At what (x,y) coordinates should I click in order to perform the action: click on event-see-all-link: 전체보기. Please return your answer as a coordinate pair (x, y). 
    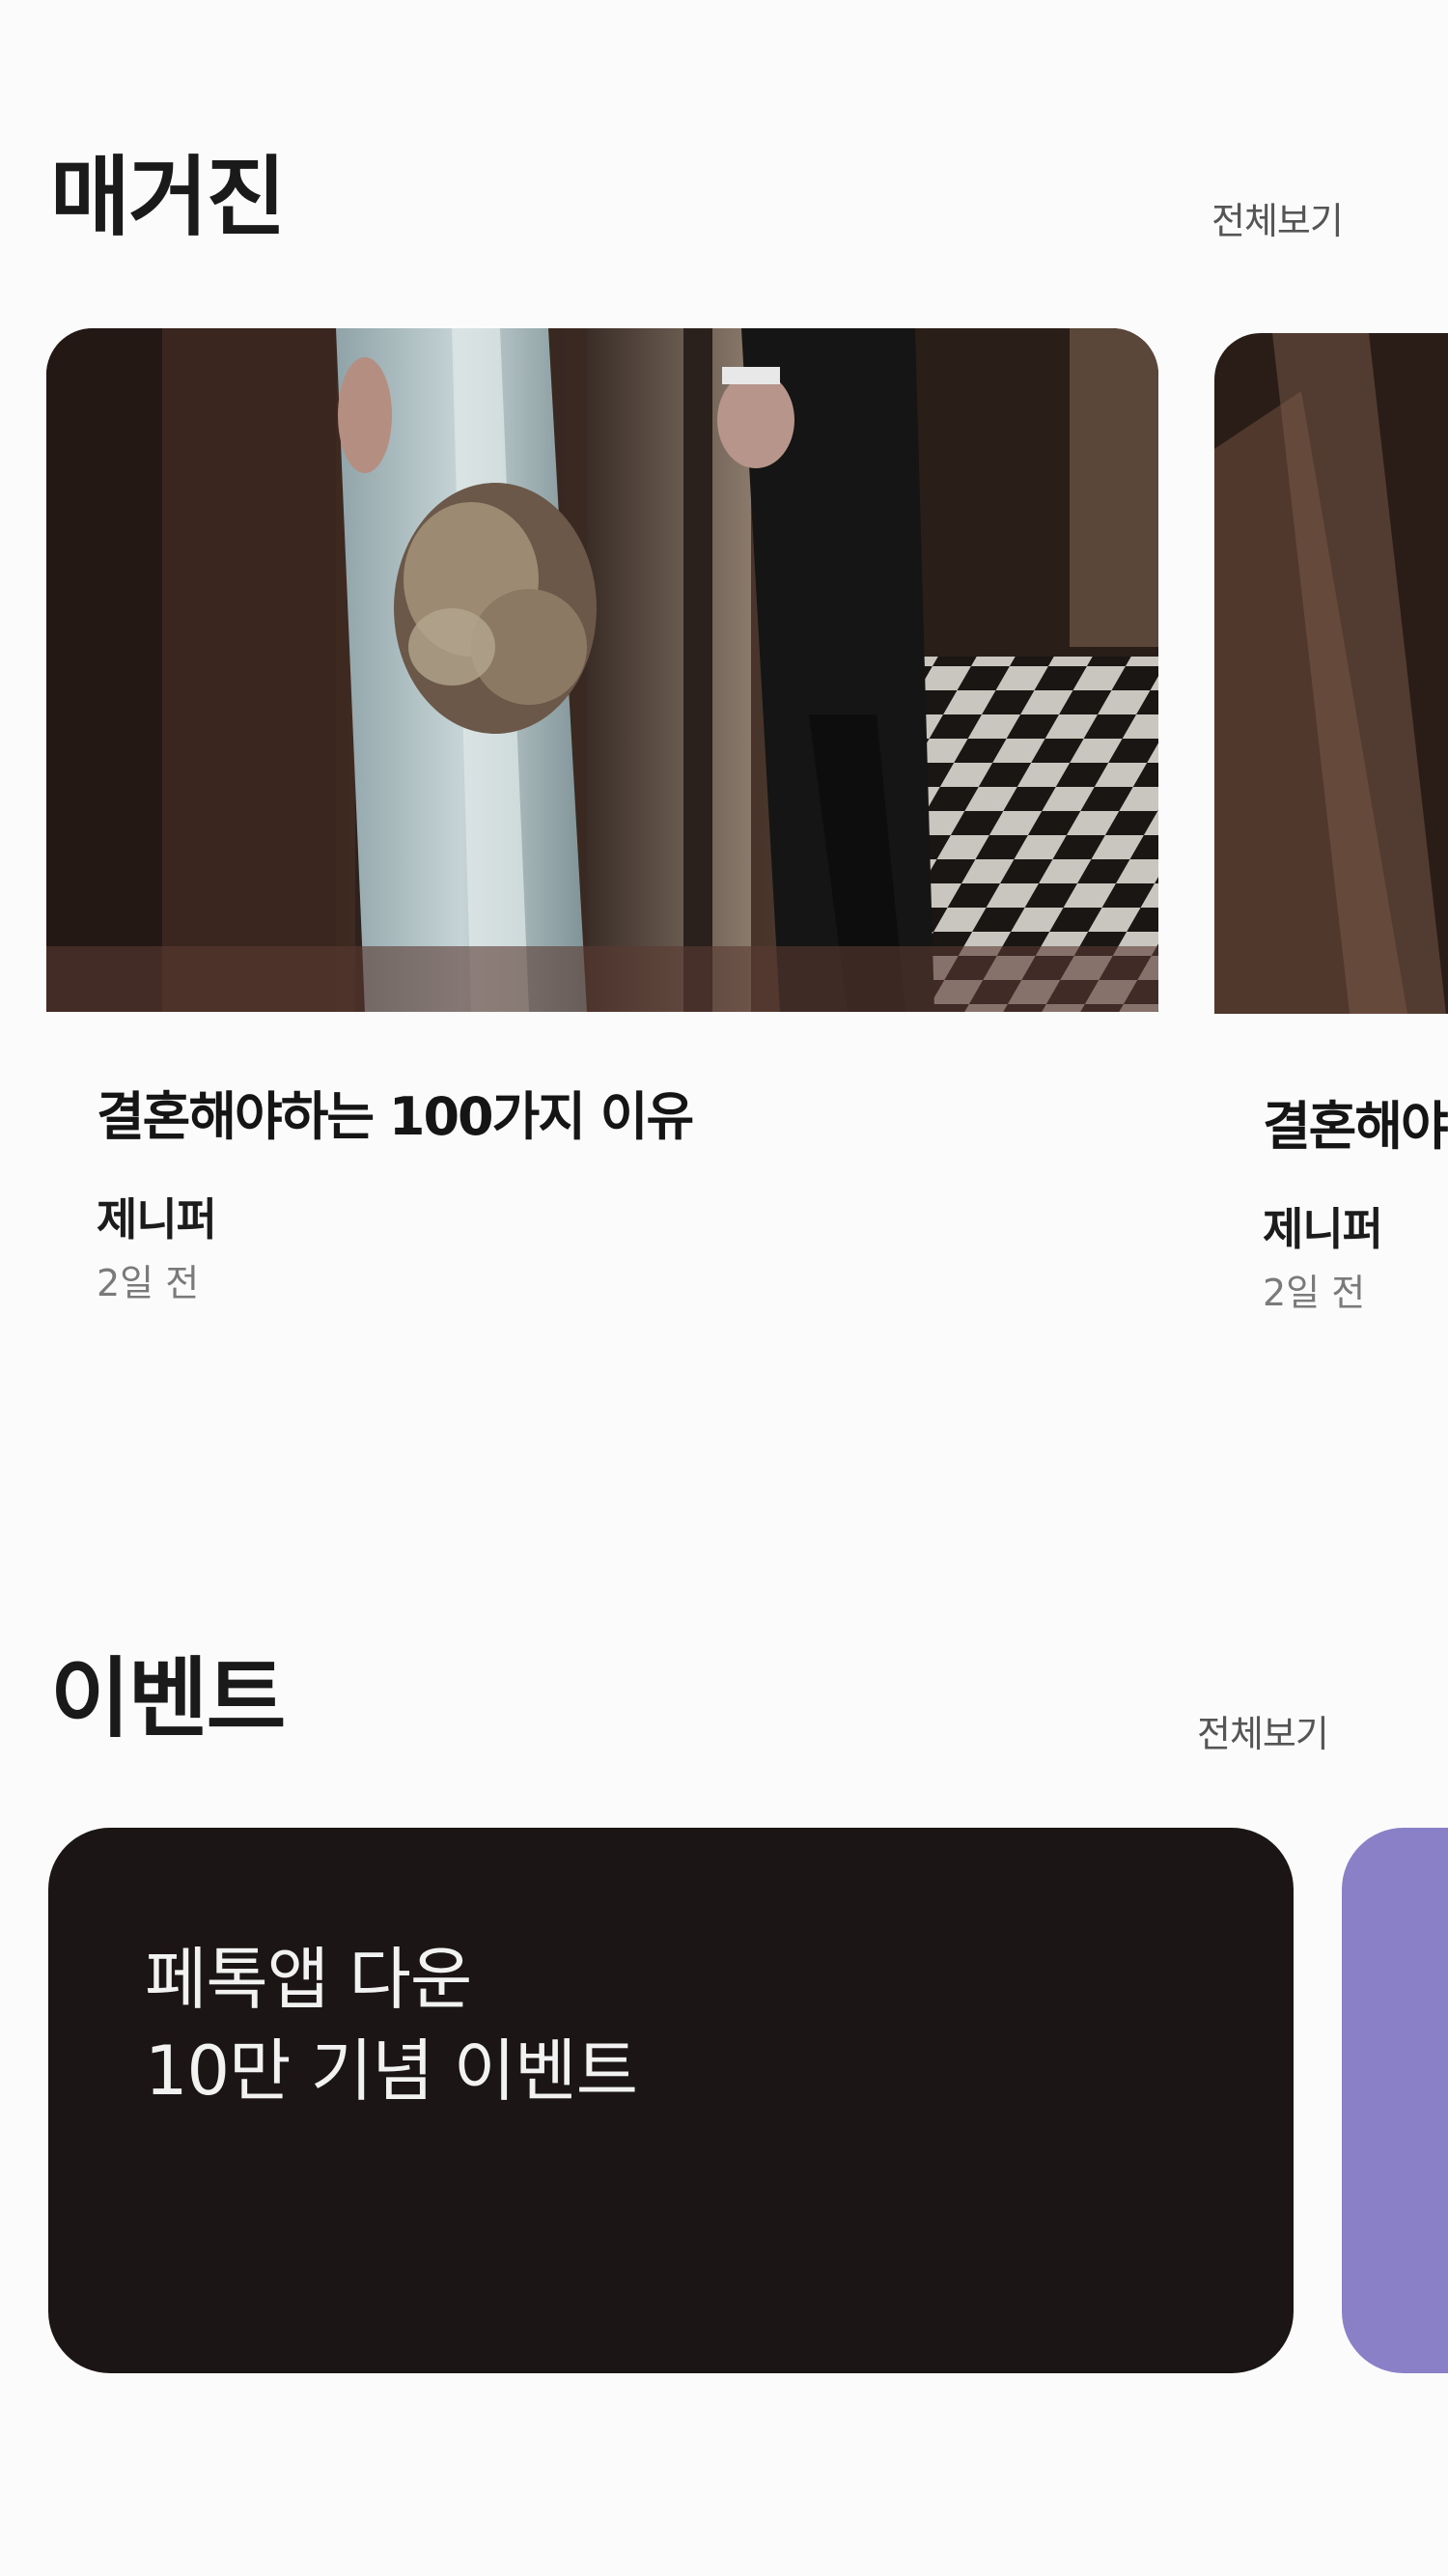
    Looking at the image, I should click on (1263, 1734).